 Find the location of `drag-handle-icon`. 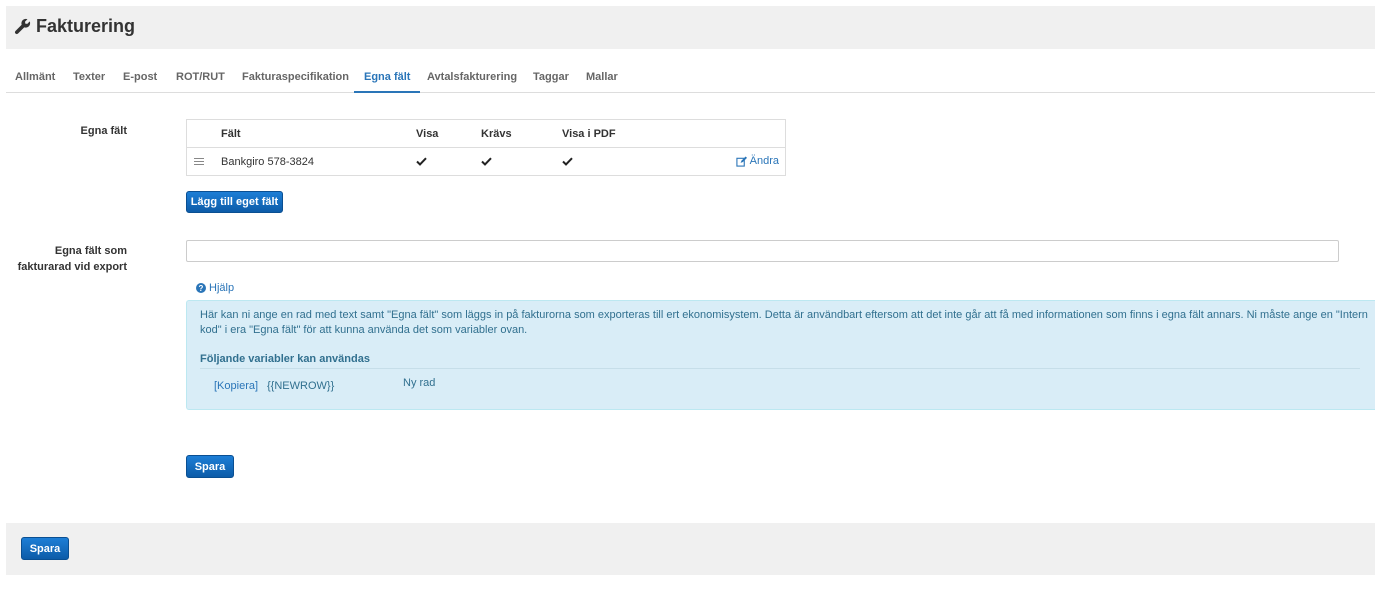

drag-handle-icon is located at coordinates (199, 162).